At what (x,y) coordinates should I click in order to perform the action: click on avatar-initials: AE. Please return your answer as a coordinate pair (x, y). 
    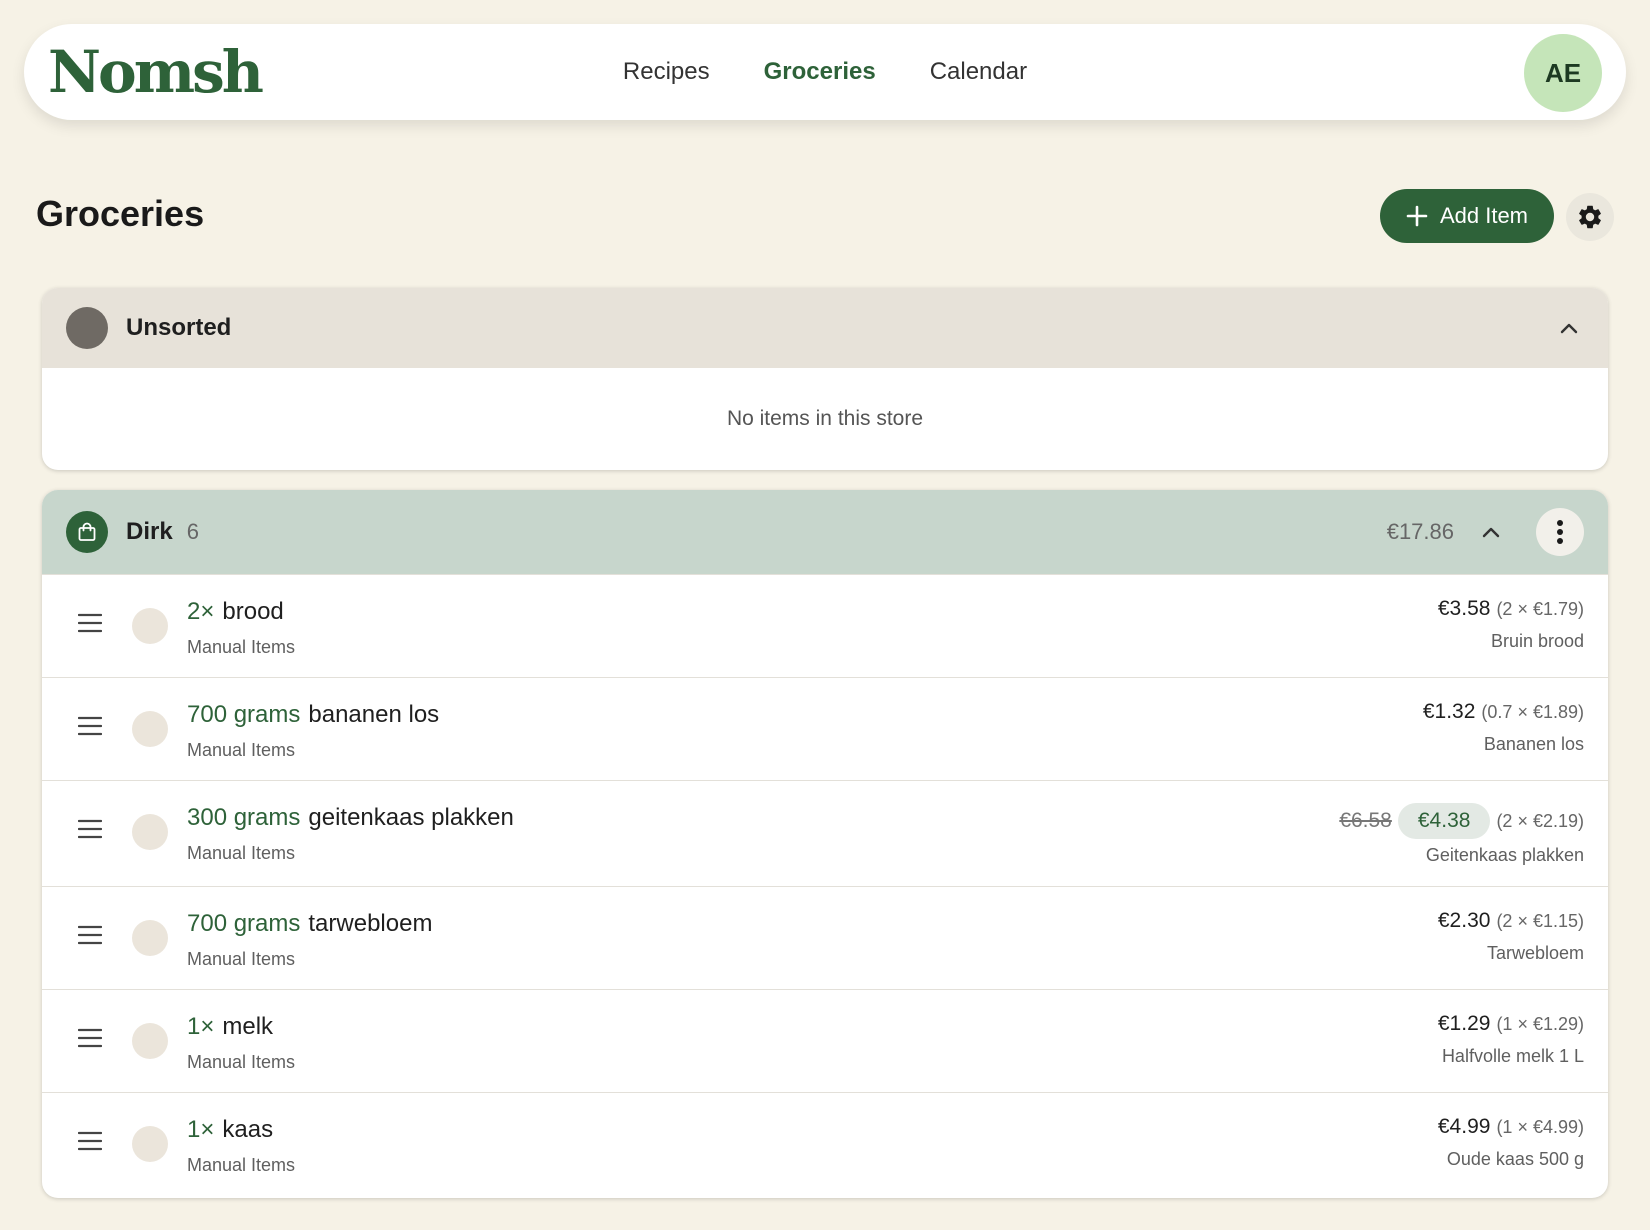
    Looking at the image, I should click on (1563, 72).